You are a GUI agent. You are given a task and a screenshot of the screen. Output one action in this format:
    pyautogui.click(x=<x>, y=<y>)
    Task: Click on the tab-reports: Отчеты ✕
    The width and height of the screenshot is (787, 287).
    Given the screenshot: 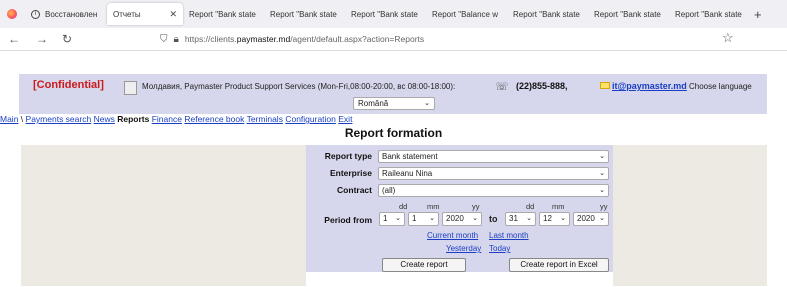 What is the action you would take?
    pyautogui.click(x=145, y=14)
    